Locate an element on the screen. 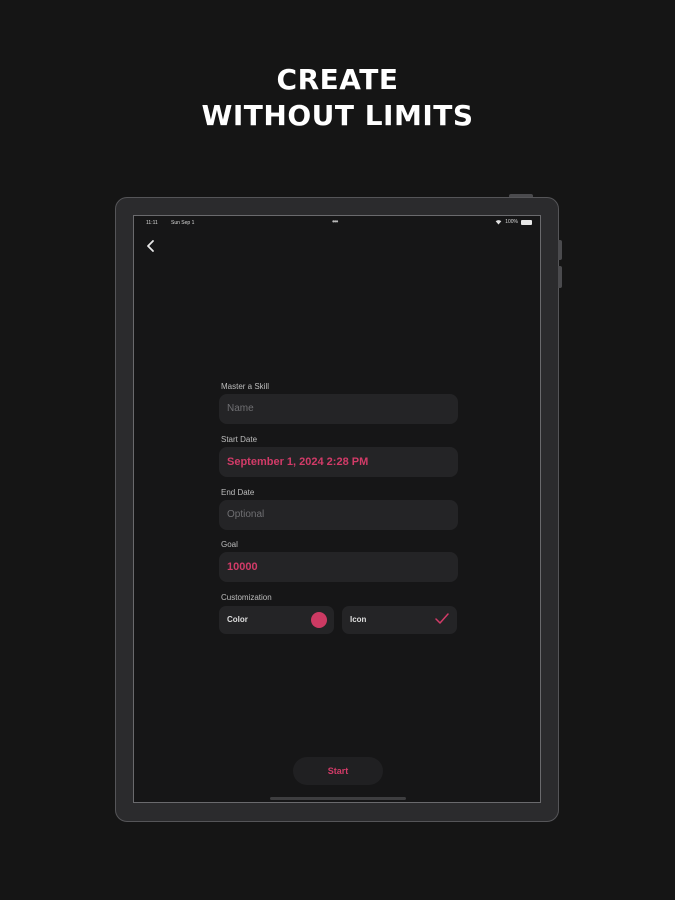 This screenshot has height=900, width=675. end-date-input: Optional is located at coordinates (338, 515).